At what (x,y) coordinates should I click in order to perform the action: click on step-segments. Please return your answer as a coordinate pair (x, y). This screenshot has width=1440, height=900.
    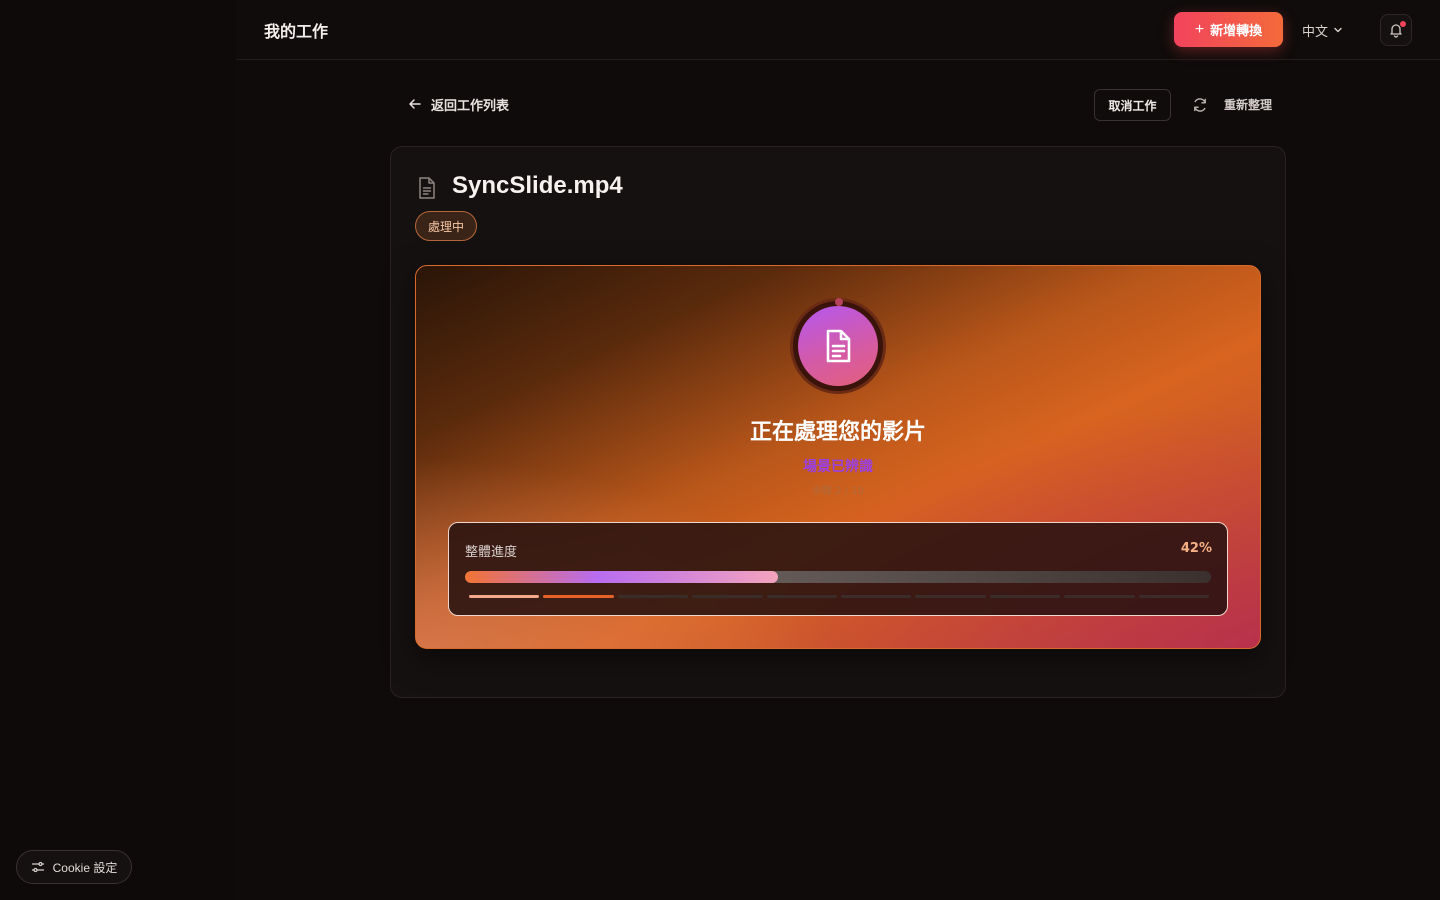
    Looking at the image, I should click on (839, 597).